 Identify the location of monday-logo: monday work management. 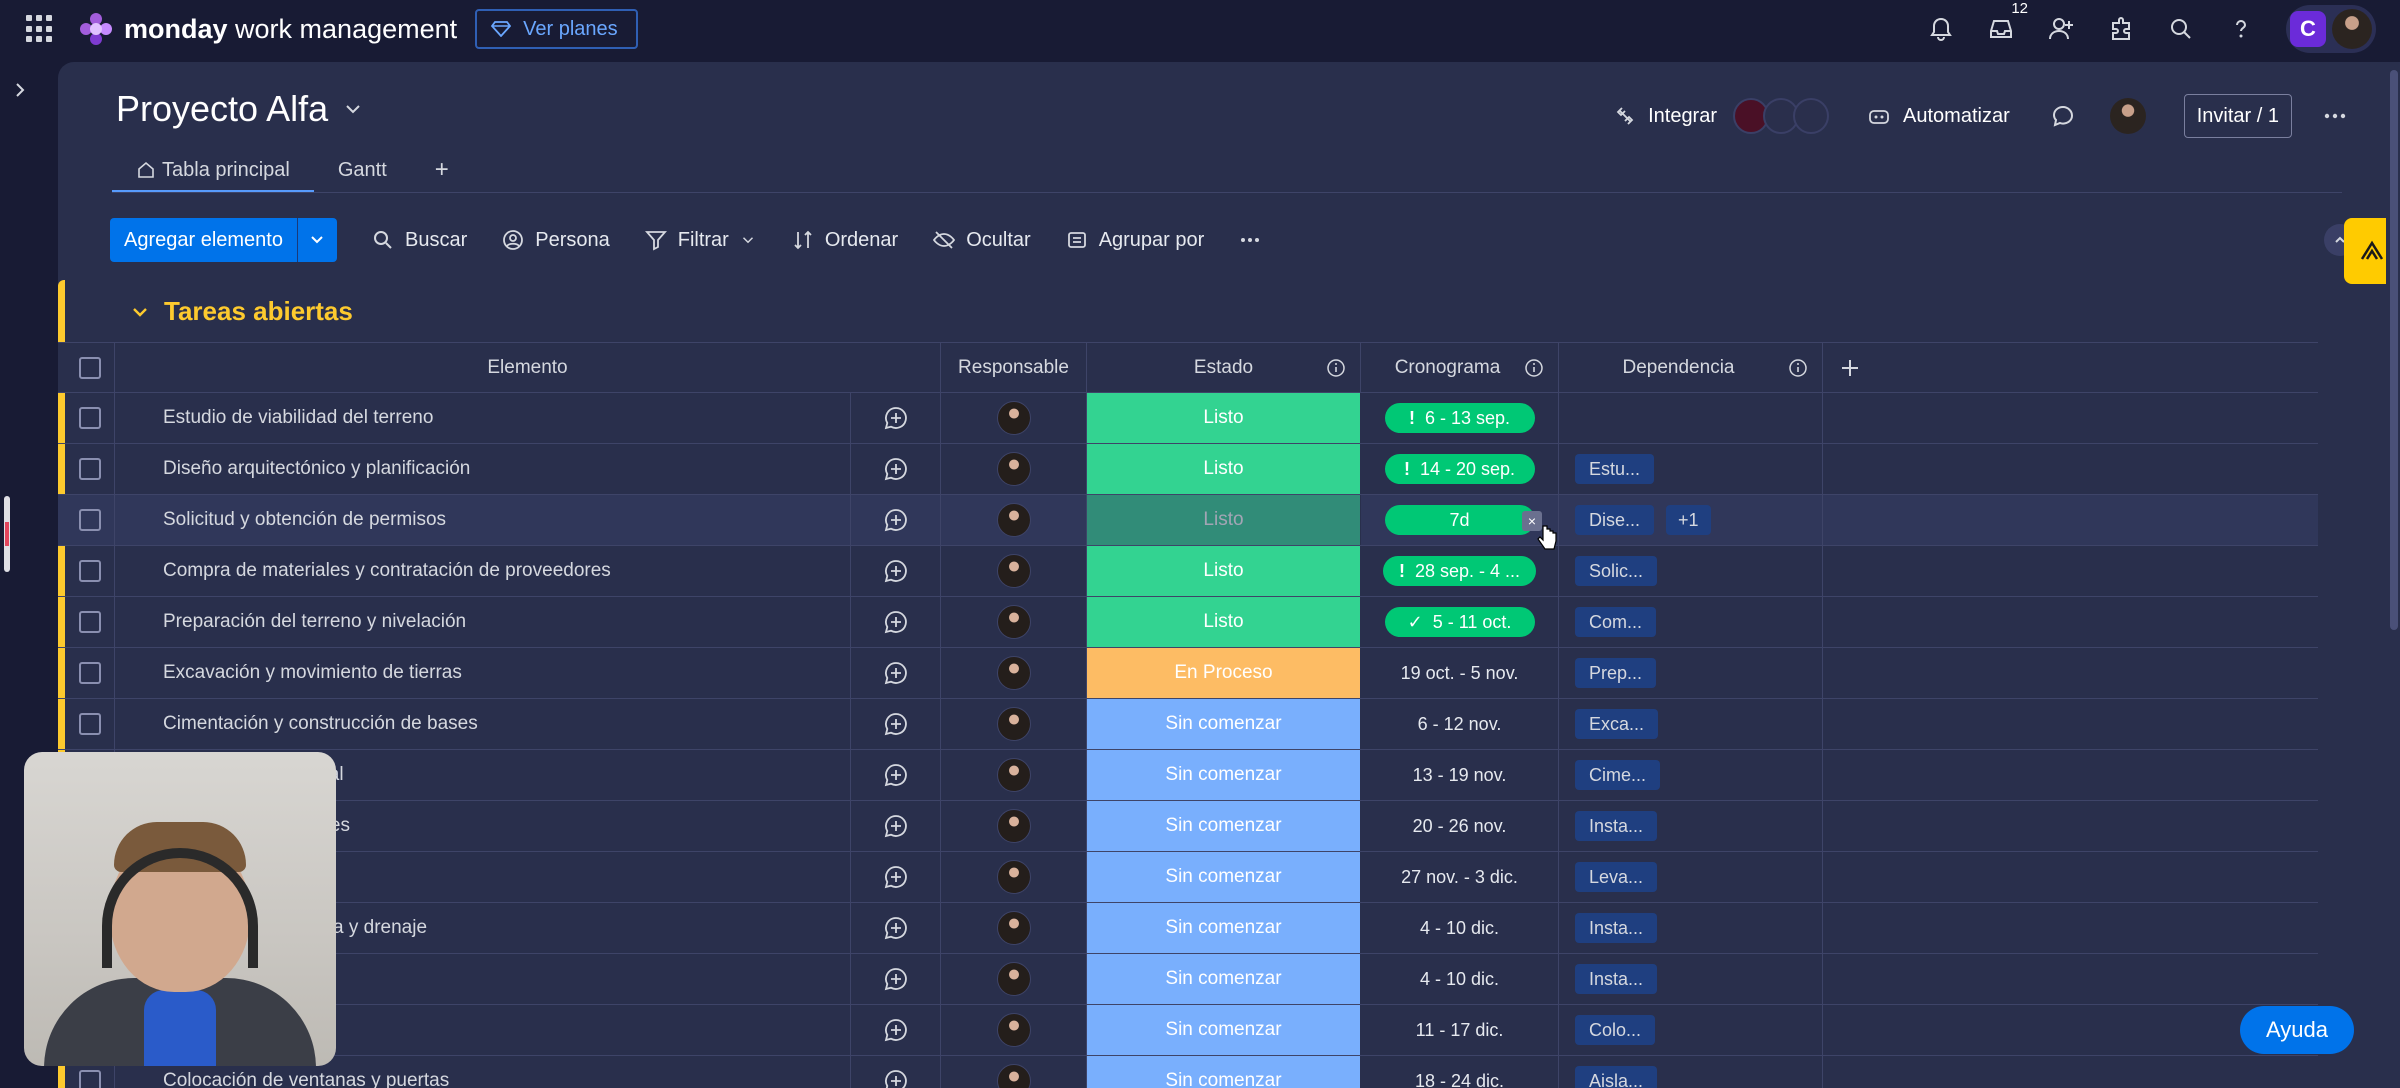
(267, 29).